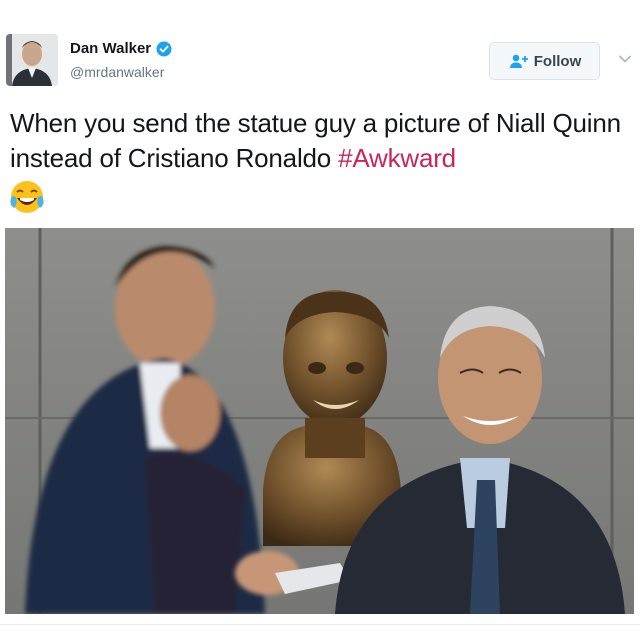  Describe the element at coordinates (320, 624) in the screenshot. I see `divider` at that location.